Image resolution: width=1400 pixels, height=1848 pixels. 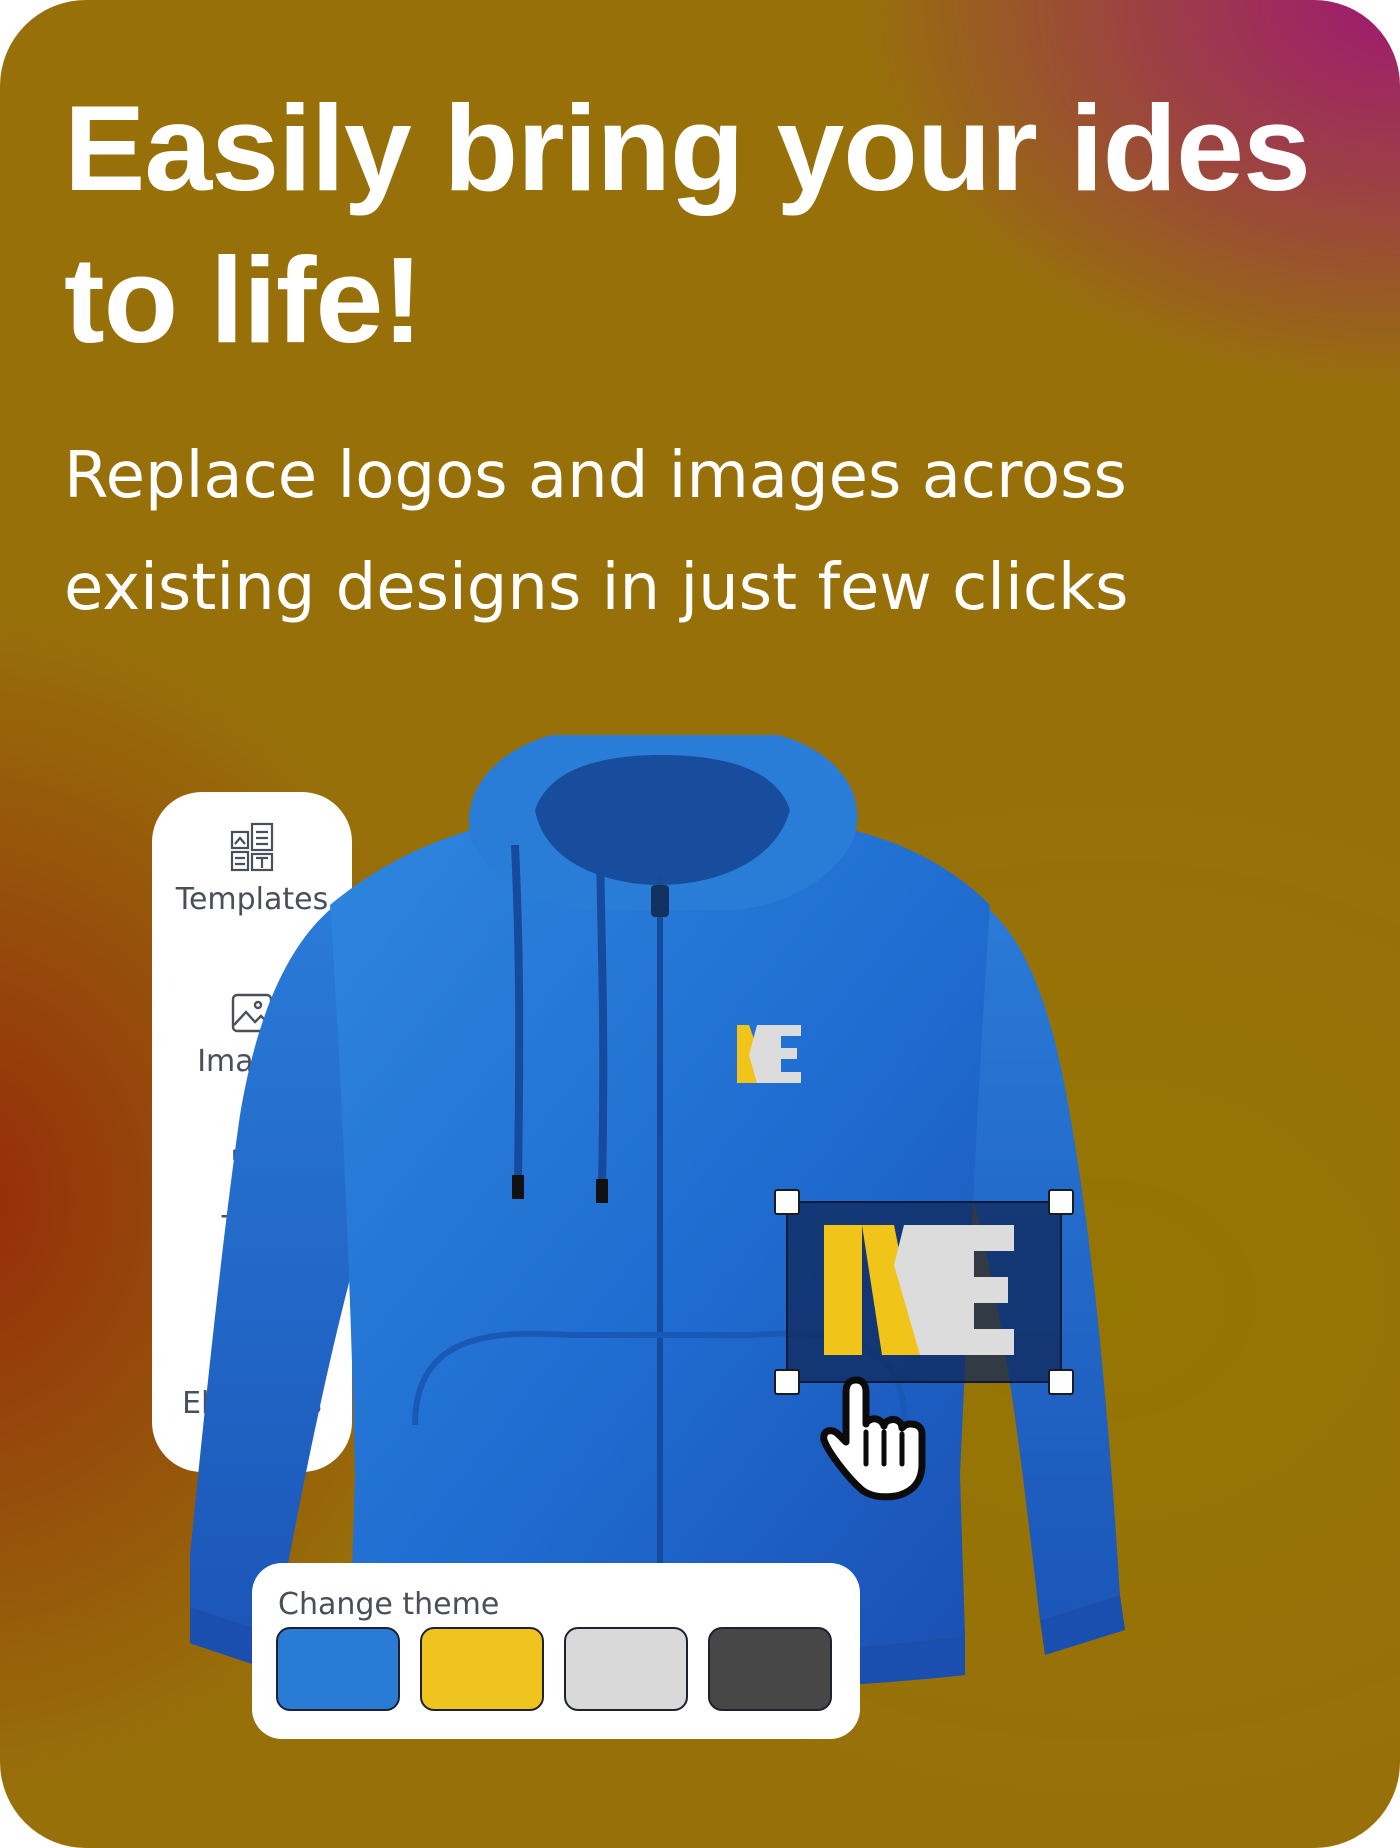 I want to click on resize-handle-bottom-right, so click(x=1061, y=1382).